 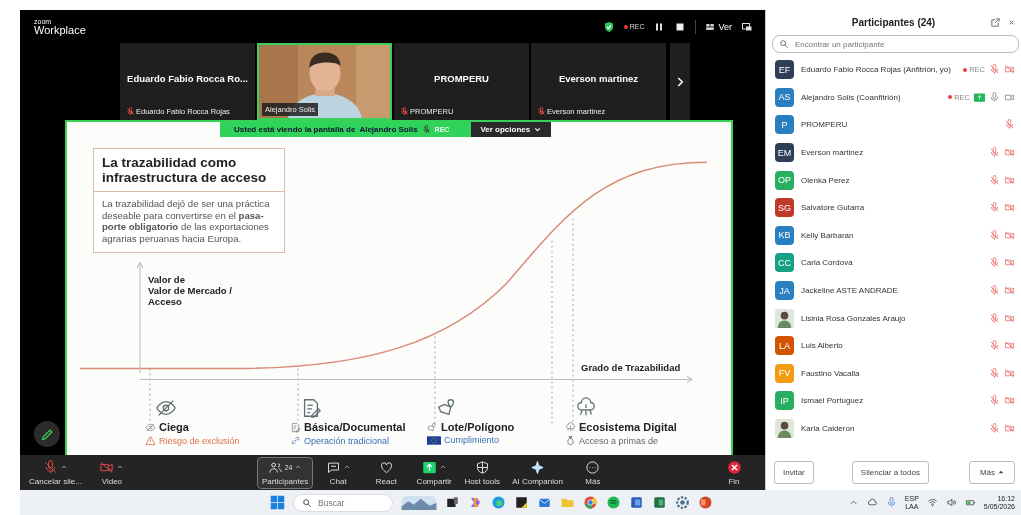 I want to click on toolbar-button: React, so click(x=386, y=472).